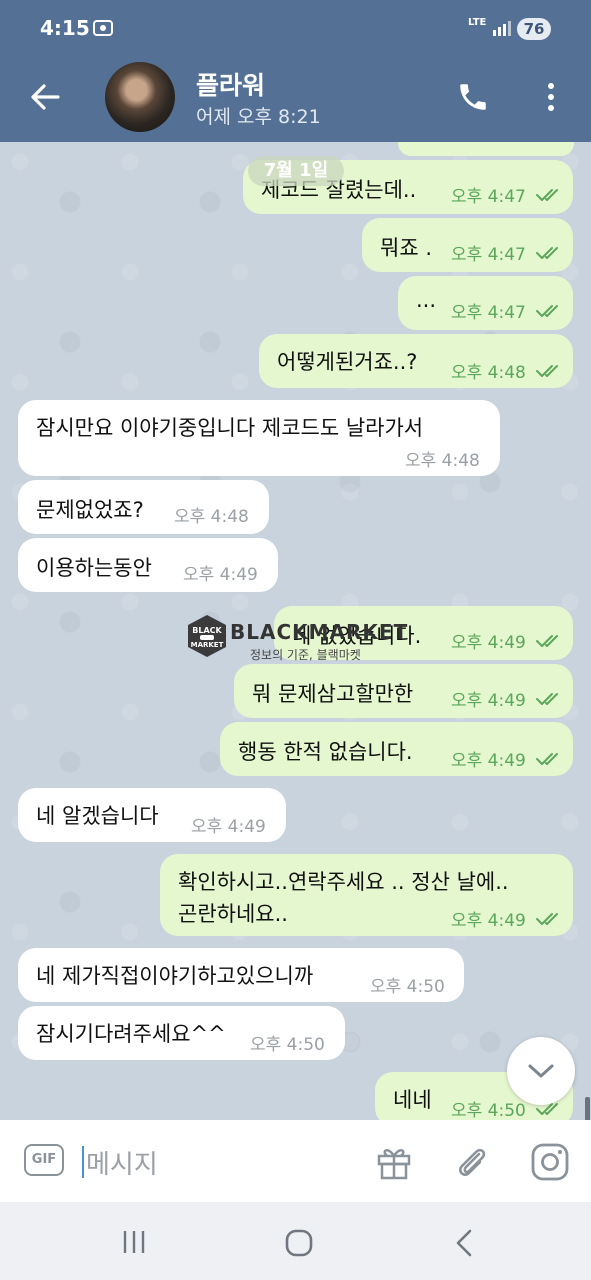  I want to click on message-bubble-outgoing: 행동 한적 없습니다. 오후 4:49, so click(396, 749).